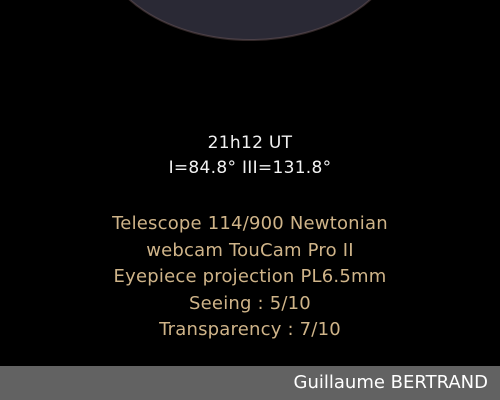  What do you see at coordinates (250, 250) in the screenshot?
I see `camera-info: webcam TouCam Pro II` at bounding box center [250, 250].